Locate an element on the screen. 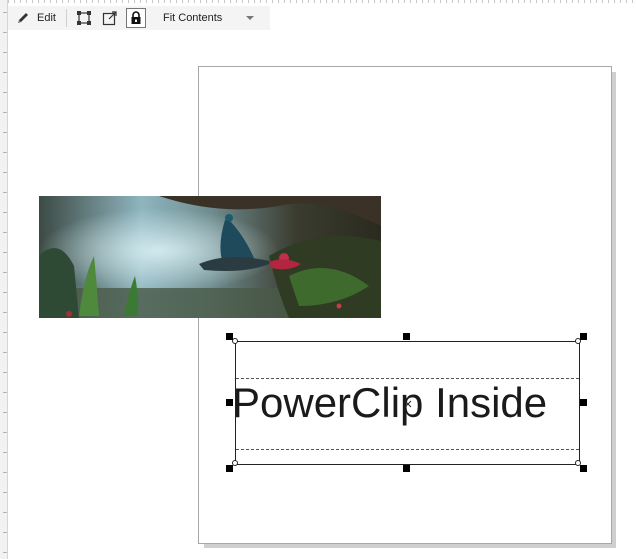 Image resolution: width=636 pixels, height=559 pixels. powerclip-text: PowerClip Inside is located at coordinates (391, 403).